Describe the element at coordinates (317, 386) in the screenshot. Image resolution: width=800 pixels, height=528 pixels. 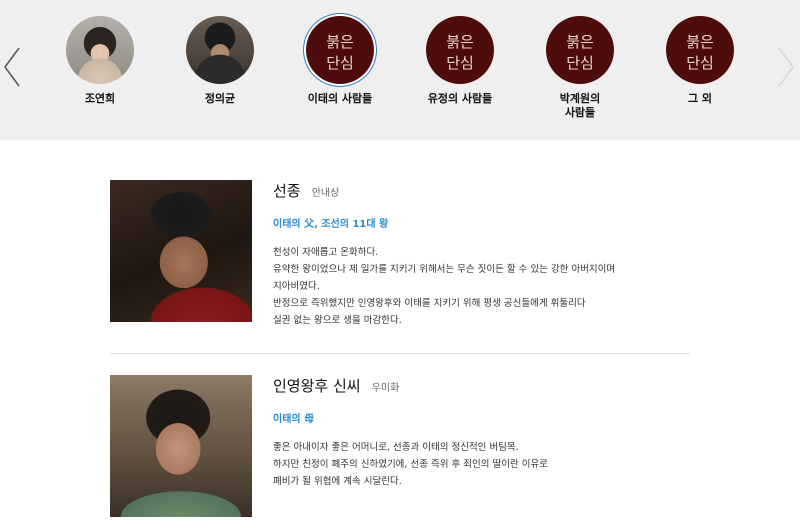
I see `character-name: 인영왕후 신씨` at that location.